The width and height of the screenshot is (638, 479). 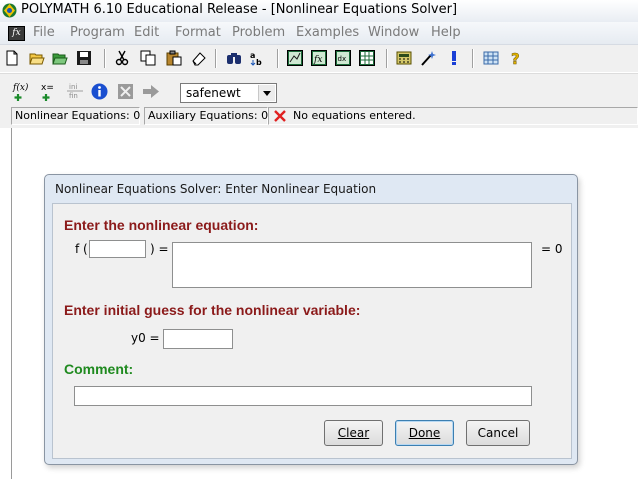 What do you see at coordinates (146, 32) in the screenshot?
I see `menu-edit: Edit` at bounding box center [146, 32].